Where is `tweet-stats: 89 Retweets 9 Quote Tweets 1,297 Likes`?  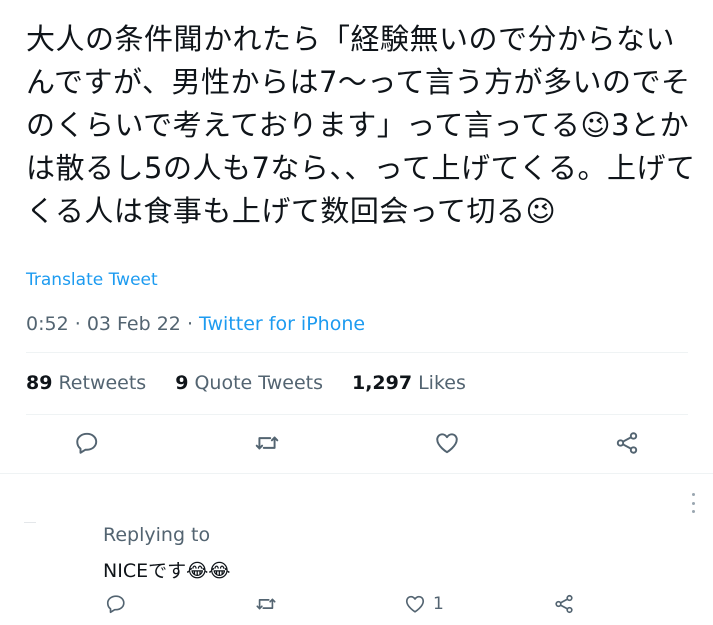
tweet-stats: 89 Retweets 9 Quote Tweets 1,297 Likes is located at coordinates (260, 383).